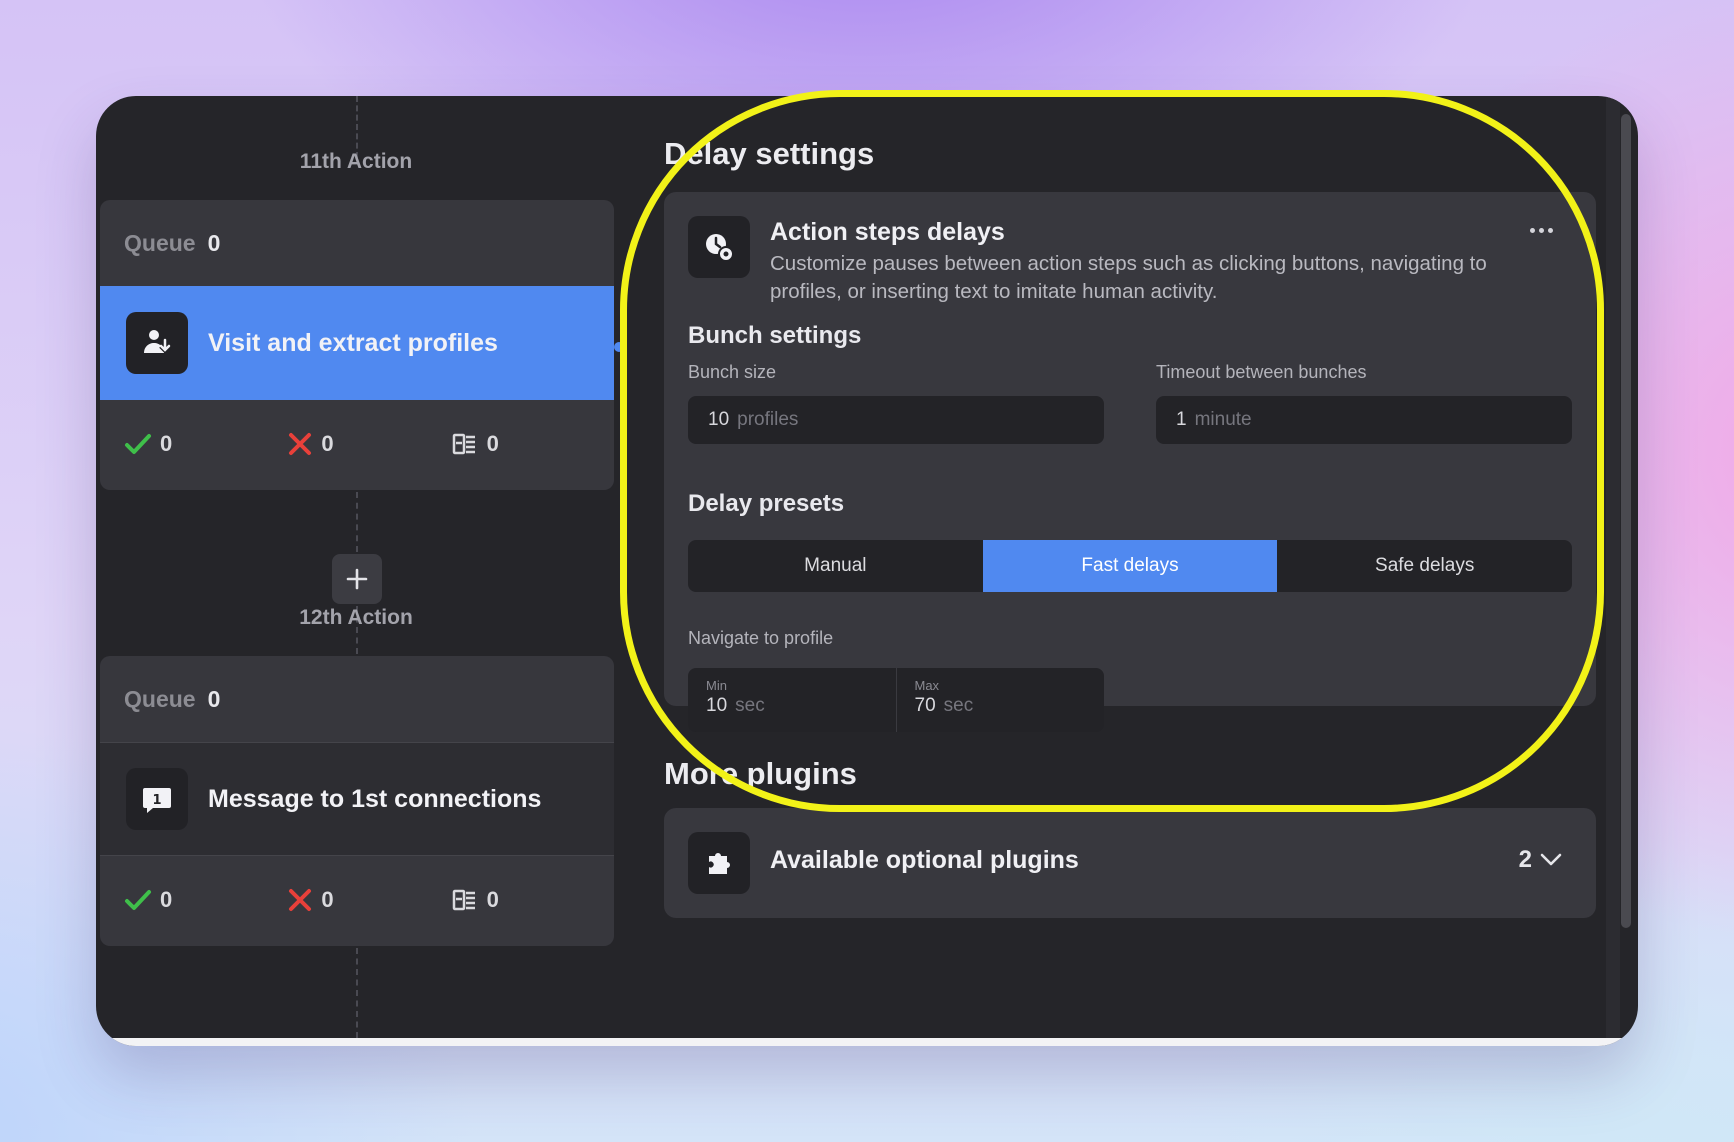  Describe the element at coordinates (887, 232) in the screenshot. I see `panel-title: Action steps delays` at that location.